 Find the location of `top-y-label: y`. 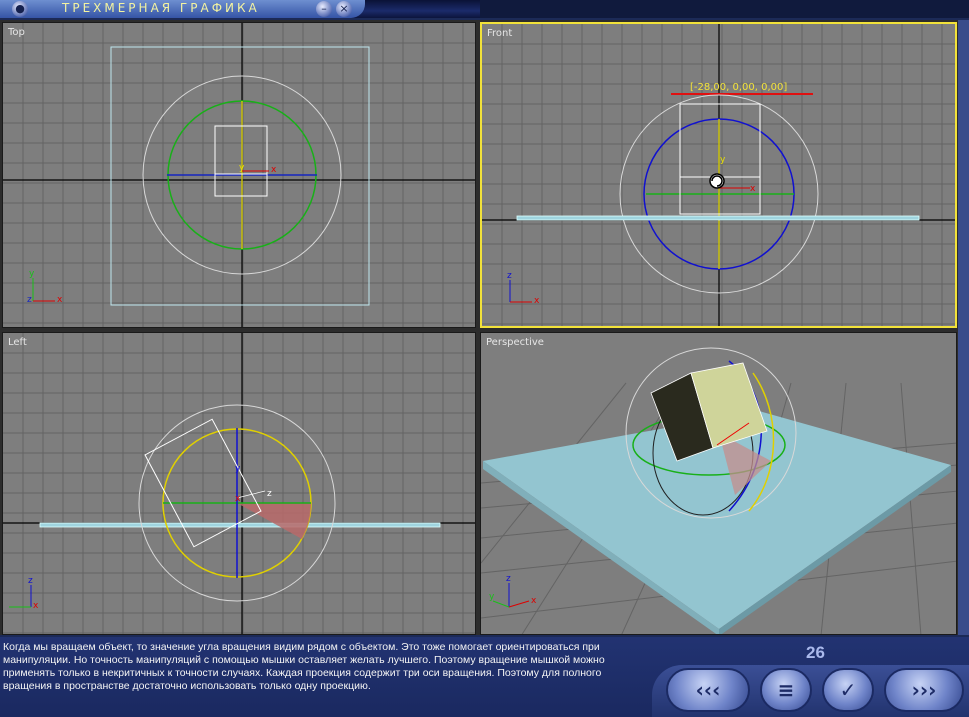

top-y-label: y is located at coordinates (242, 168).